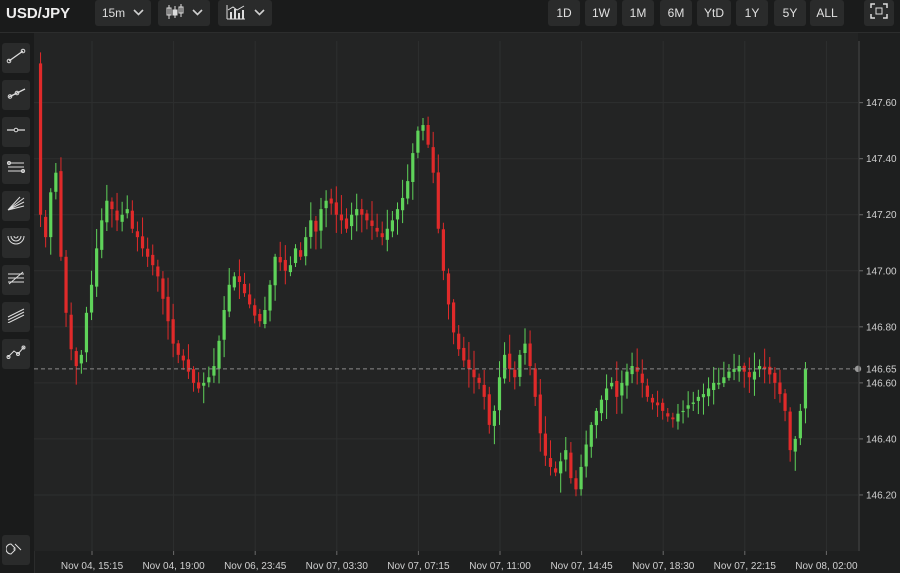 Image resolution: width=900 pixels, height=573 pixels. What do you see at coordinates (16, 132) in the screenshot?
I see `horizontal-line-tool` at bounding box center [16, 132].